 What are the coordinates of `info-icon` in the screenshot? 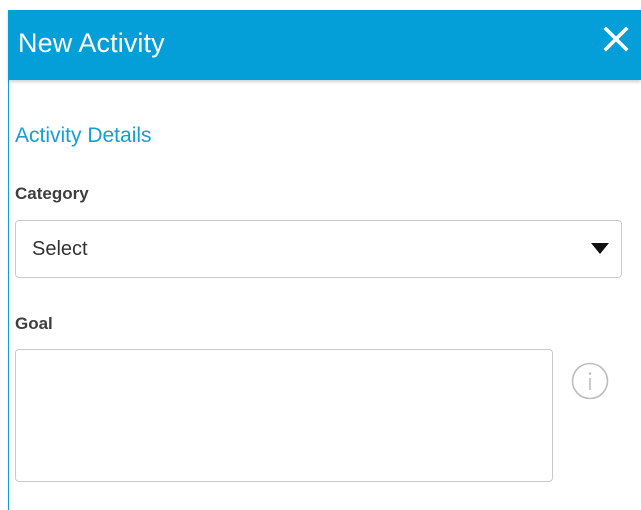 It's located at (590, 381).